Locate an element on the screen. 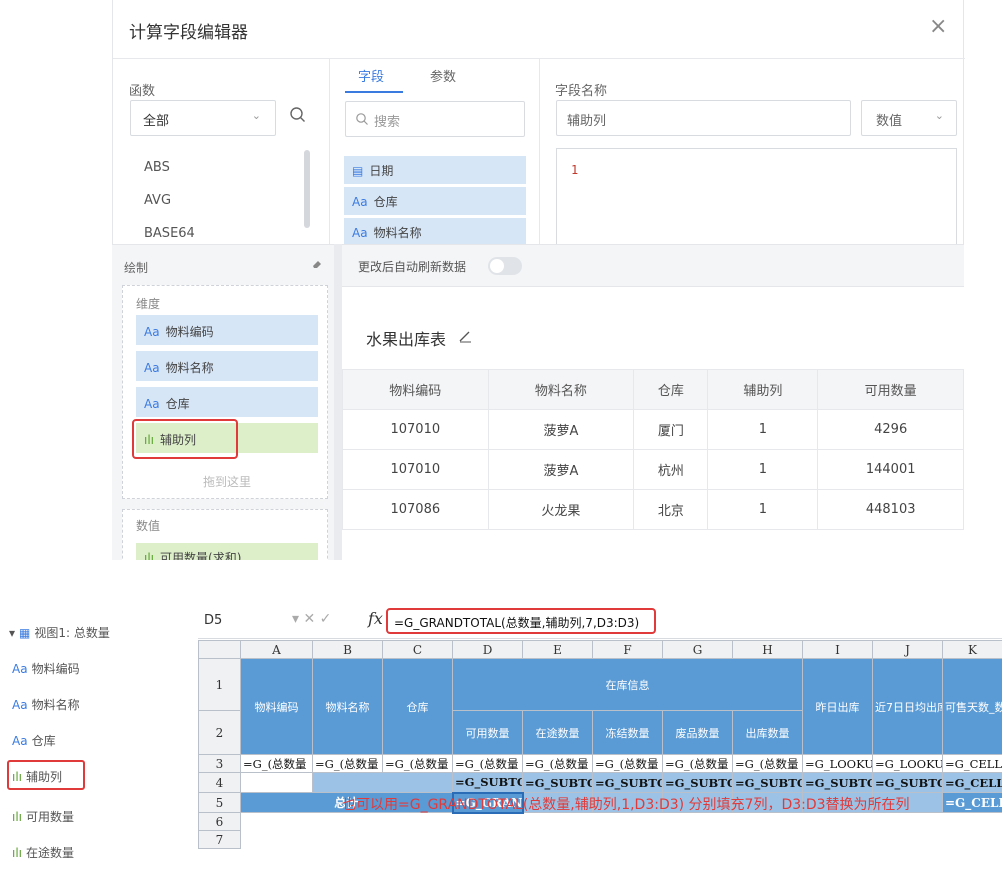 The height and width of the screenshot is (876, 1002). column-header: H is located at coordinates (767, 649).